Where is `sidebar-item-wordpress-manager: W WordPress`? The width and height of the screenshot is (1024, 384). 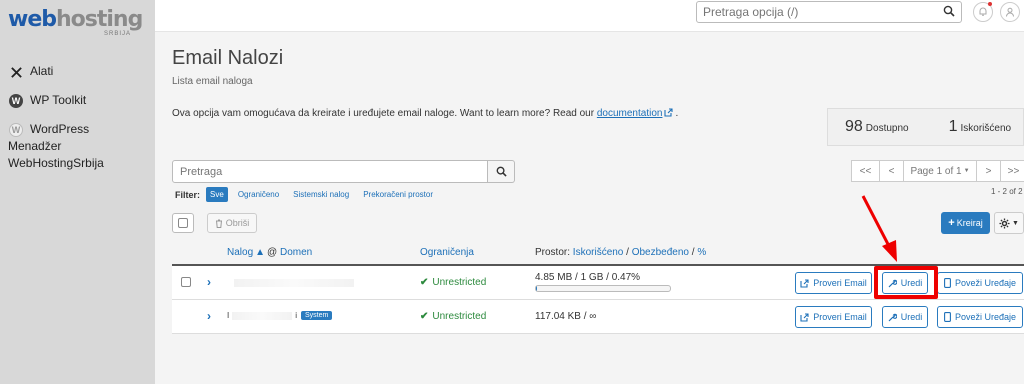
sidebar-item-wordpress-manager: W WordPress is located at coordinates (48, 130).